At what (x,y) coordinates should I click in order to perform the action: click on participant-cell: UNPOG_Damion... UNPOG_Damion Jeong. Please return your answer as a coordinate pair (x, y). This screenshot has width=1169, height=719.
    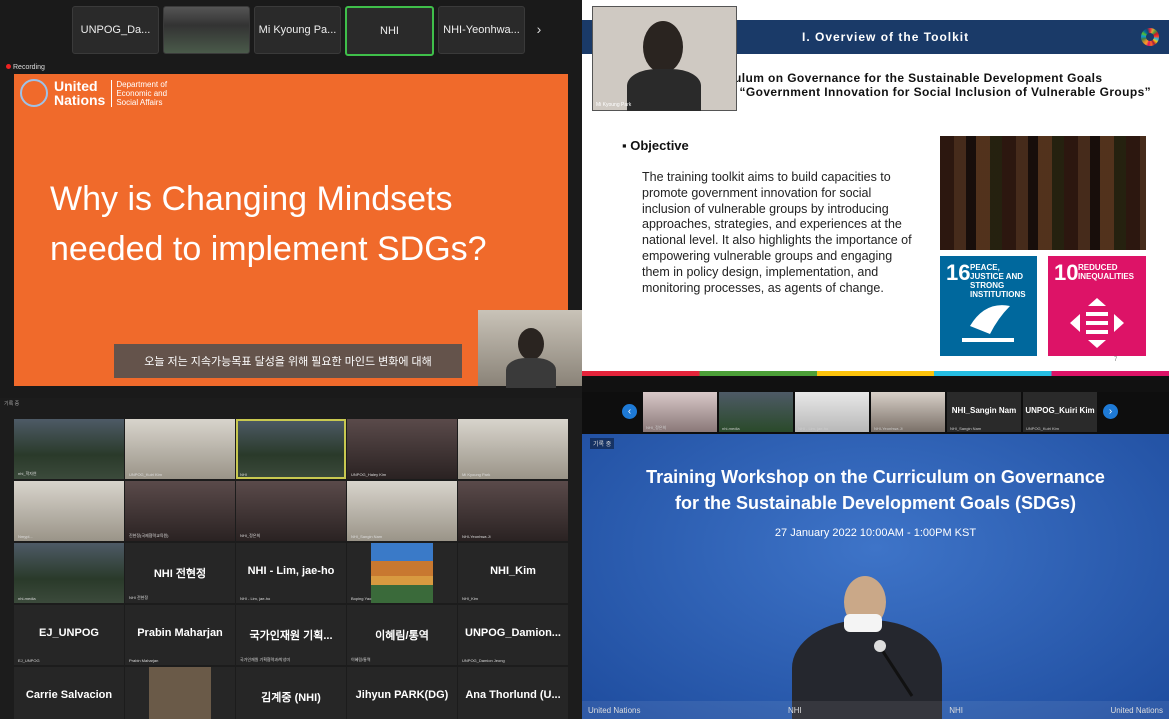
    Looking at the image, I should click on (513, 635).